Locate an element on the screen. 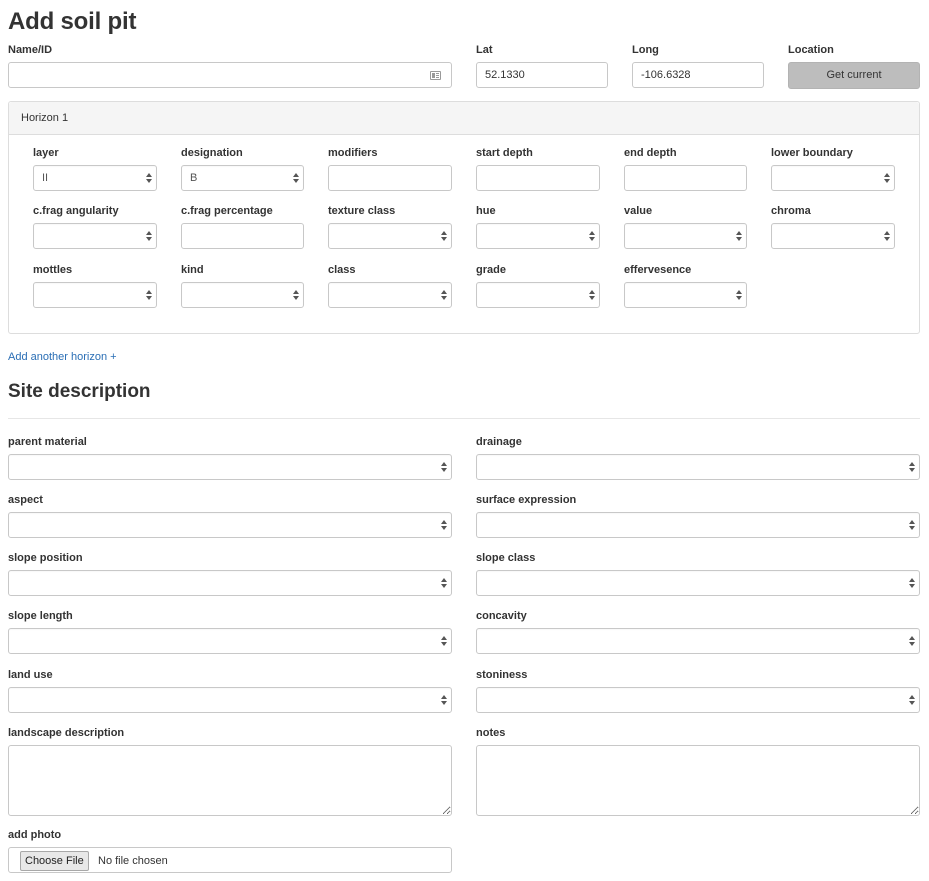 The height and width of the screenshot is (881, 929). kind-label: kind is located at coordinates (192, 270).